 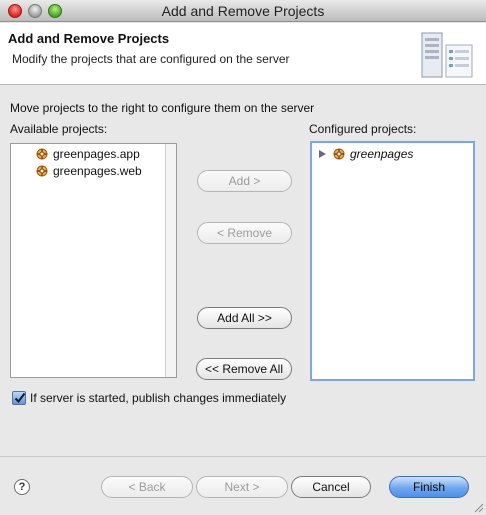 I want to click on resize-grip-icon, so click(x=478, y=507).